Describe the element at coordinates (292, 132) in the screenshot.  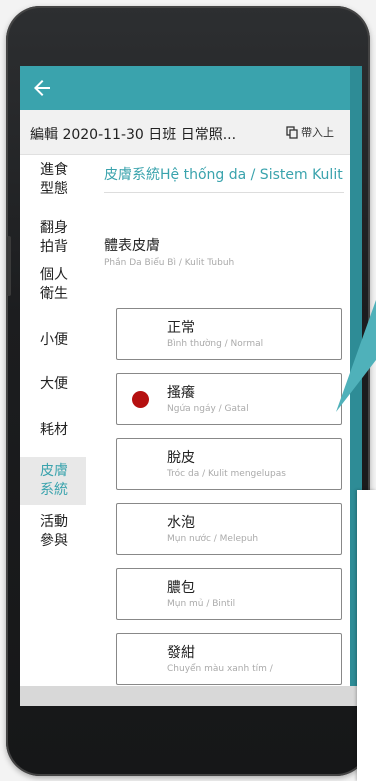
I see `copy-icon` at that location.